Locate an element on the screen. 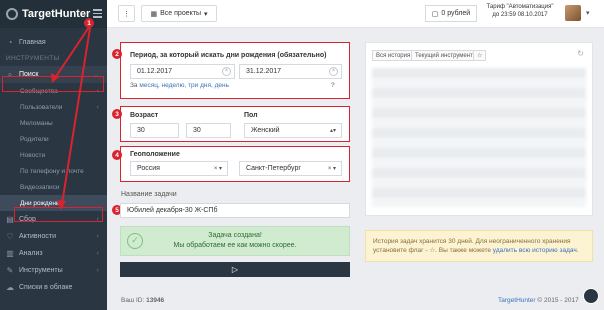 The image size is (604, 310). age-sex-section: Возраст 30 30 Пол Женский ▴▾ is located at coordinates (235, 124).